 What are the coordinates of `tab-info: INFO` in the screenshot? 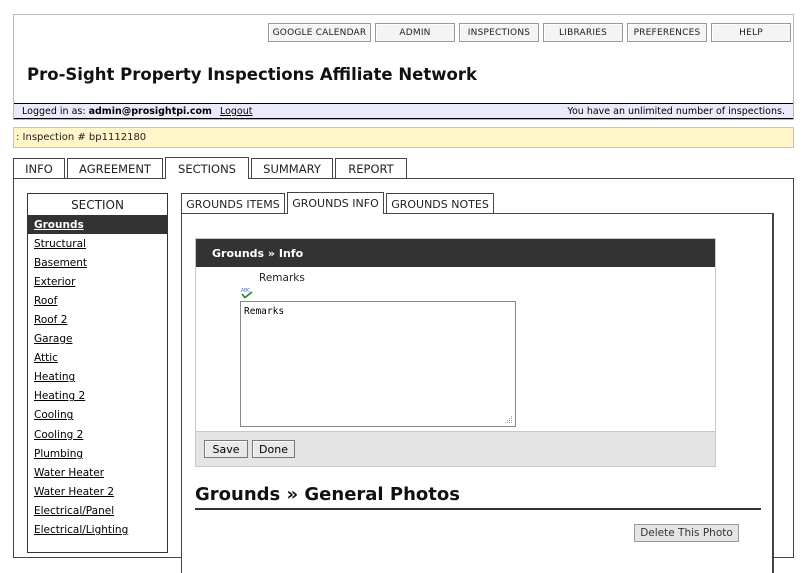 It's located at (39, 168).